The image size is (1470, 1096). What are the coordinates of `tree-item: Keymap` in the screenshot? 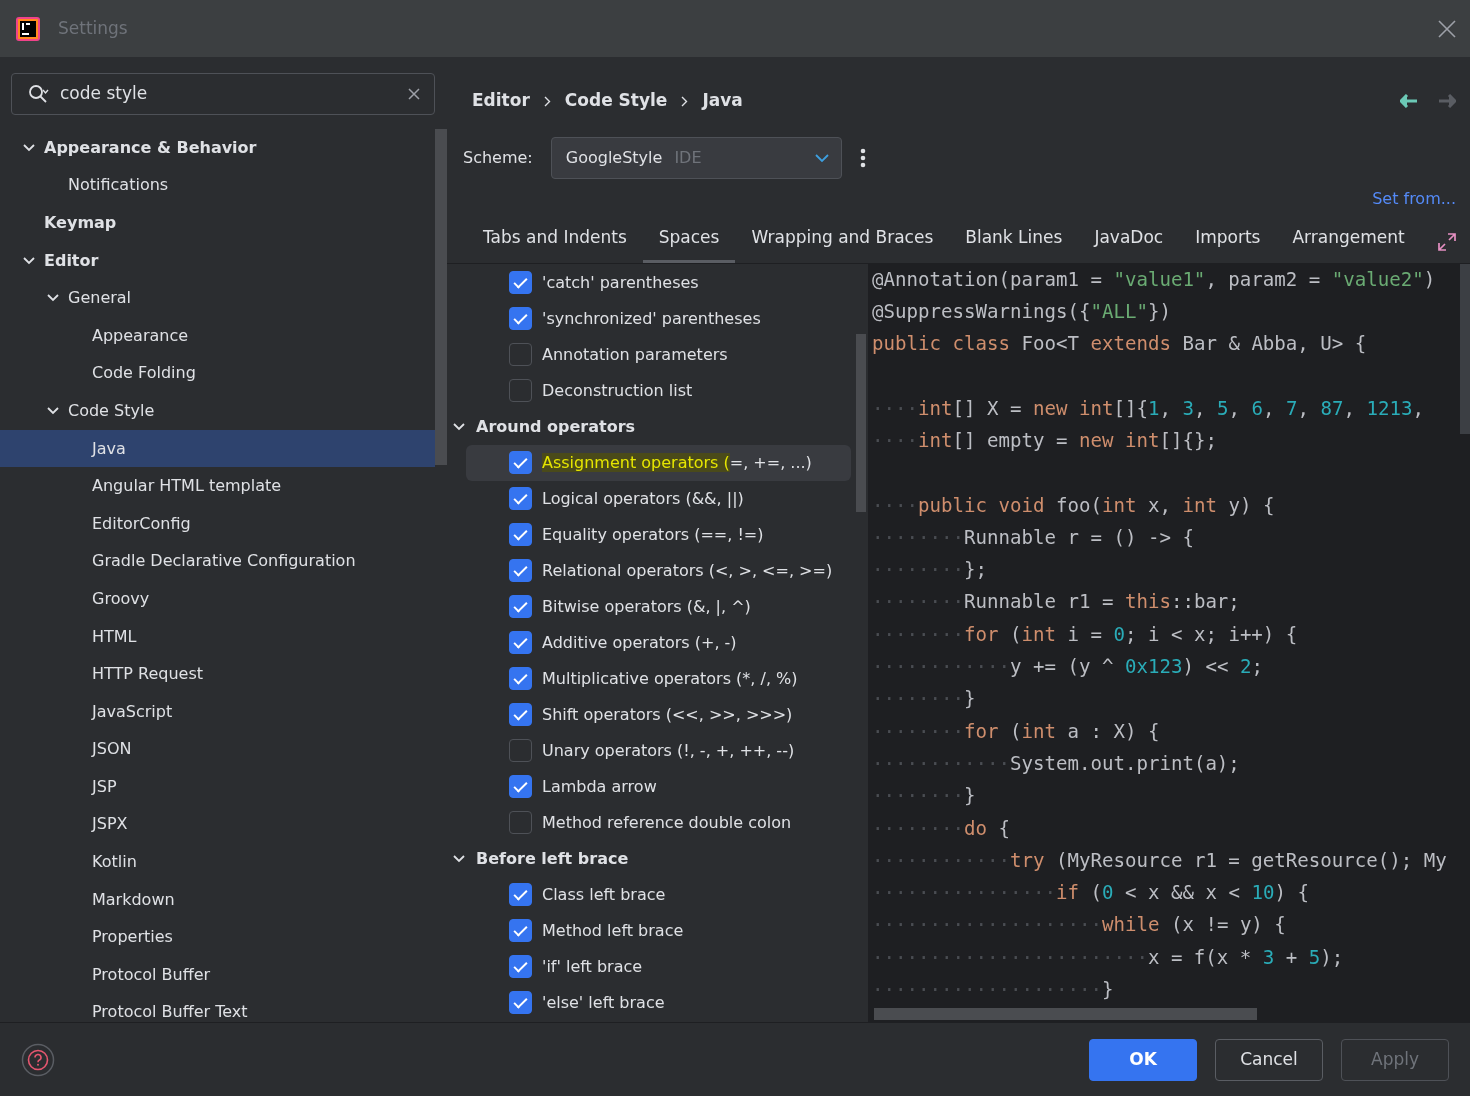 It's located at (217, 223).